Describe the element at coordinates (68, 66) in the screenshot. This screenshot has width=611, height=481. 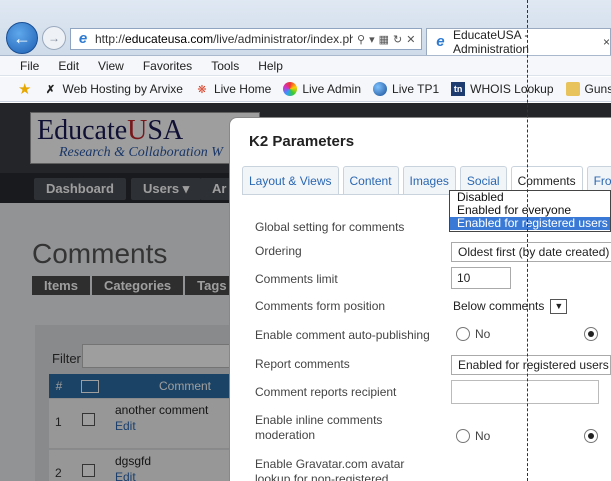
I see `menu-edit: Edit` at that location.